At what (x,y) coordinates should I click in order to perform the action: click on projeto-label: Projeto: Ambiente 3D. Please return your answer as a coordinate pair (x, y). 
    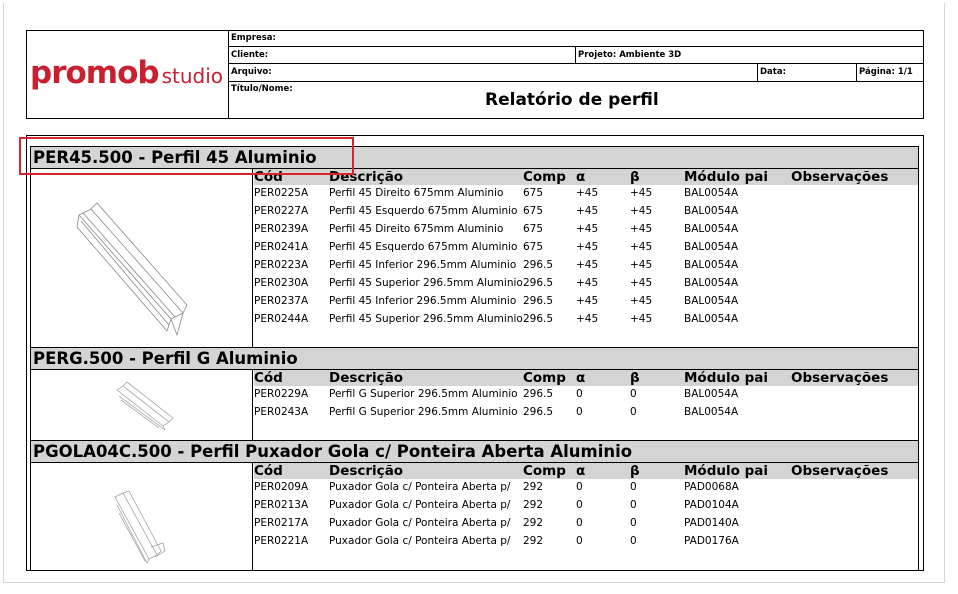
    Looking at the image, I should click on (630, 55).